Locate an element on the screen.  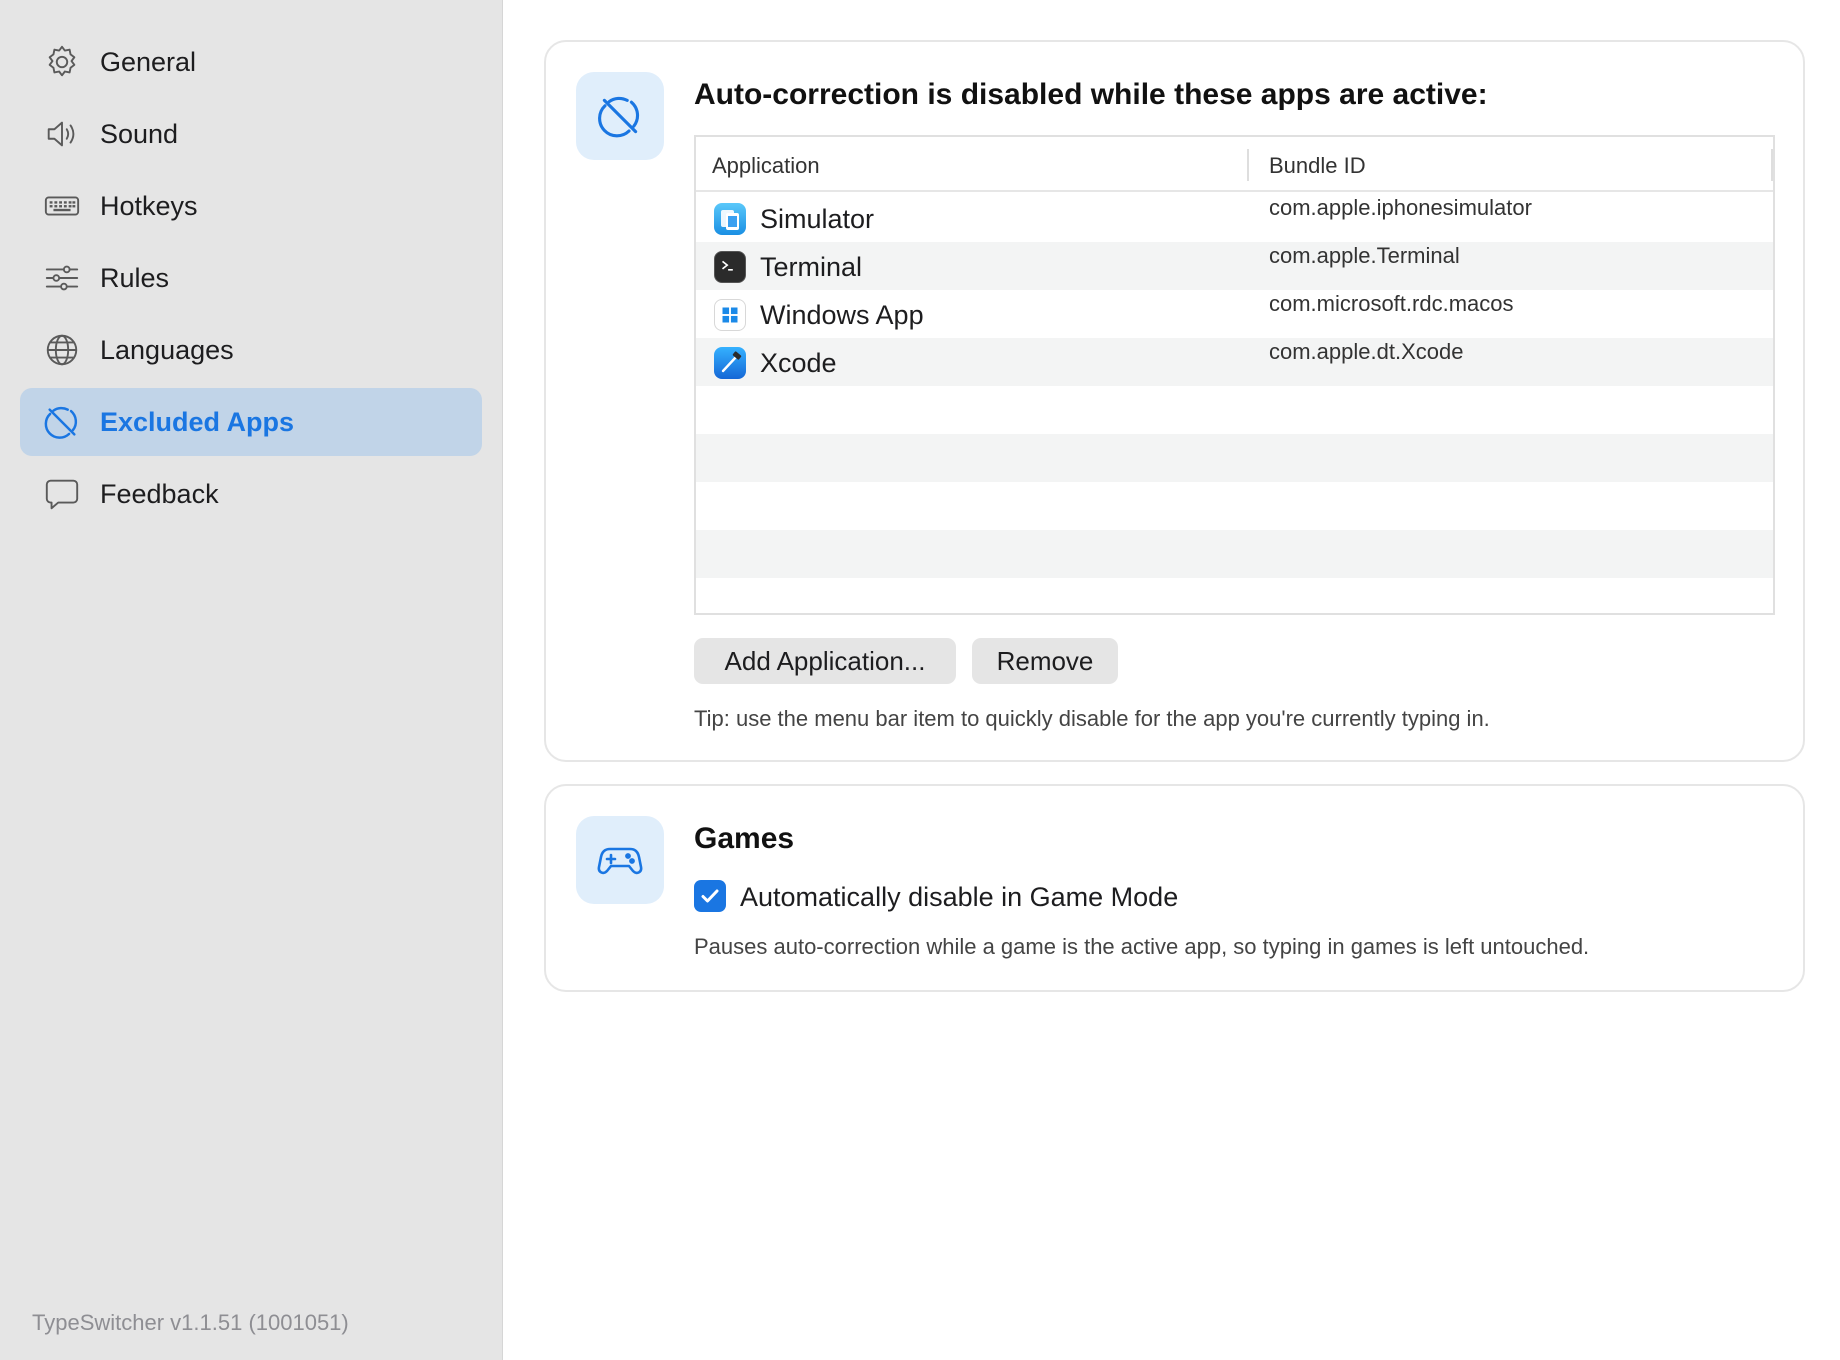
sidebar-item-label: Feedback is located at coordinates (159, 493).